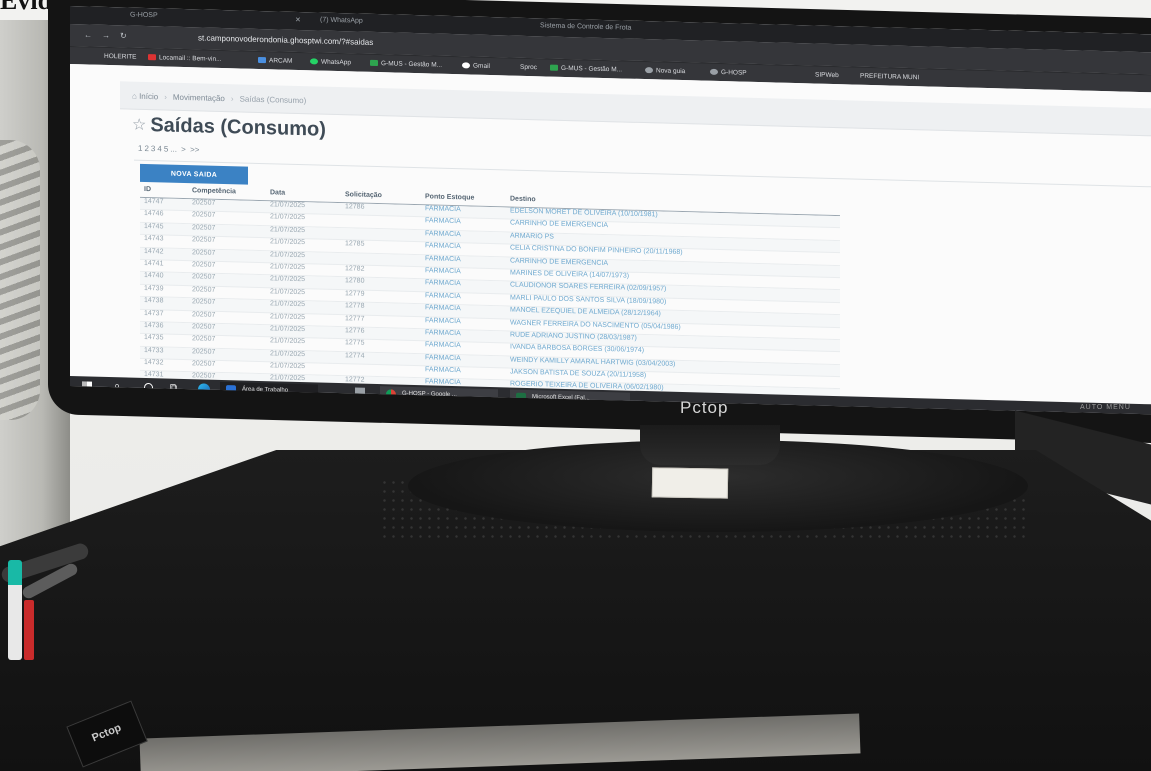 The width and height of the screenshot is (1151, 771). What do you see at coordinates (140, 148) in the screenshot?
I see `page-link: 1` at bounding box center [140, 148].